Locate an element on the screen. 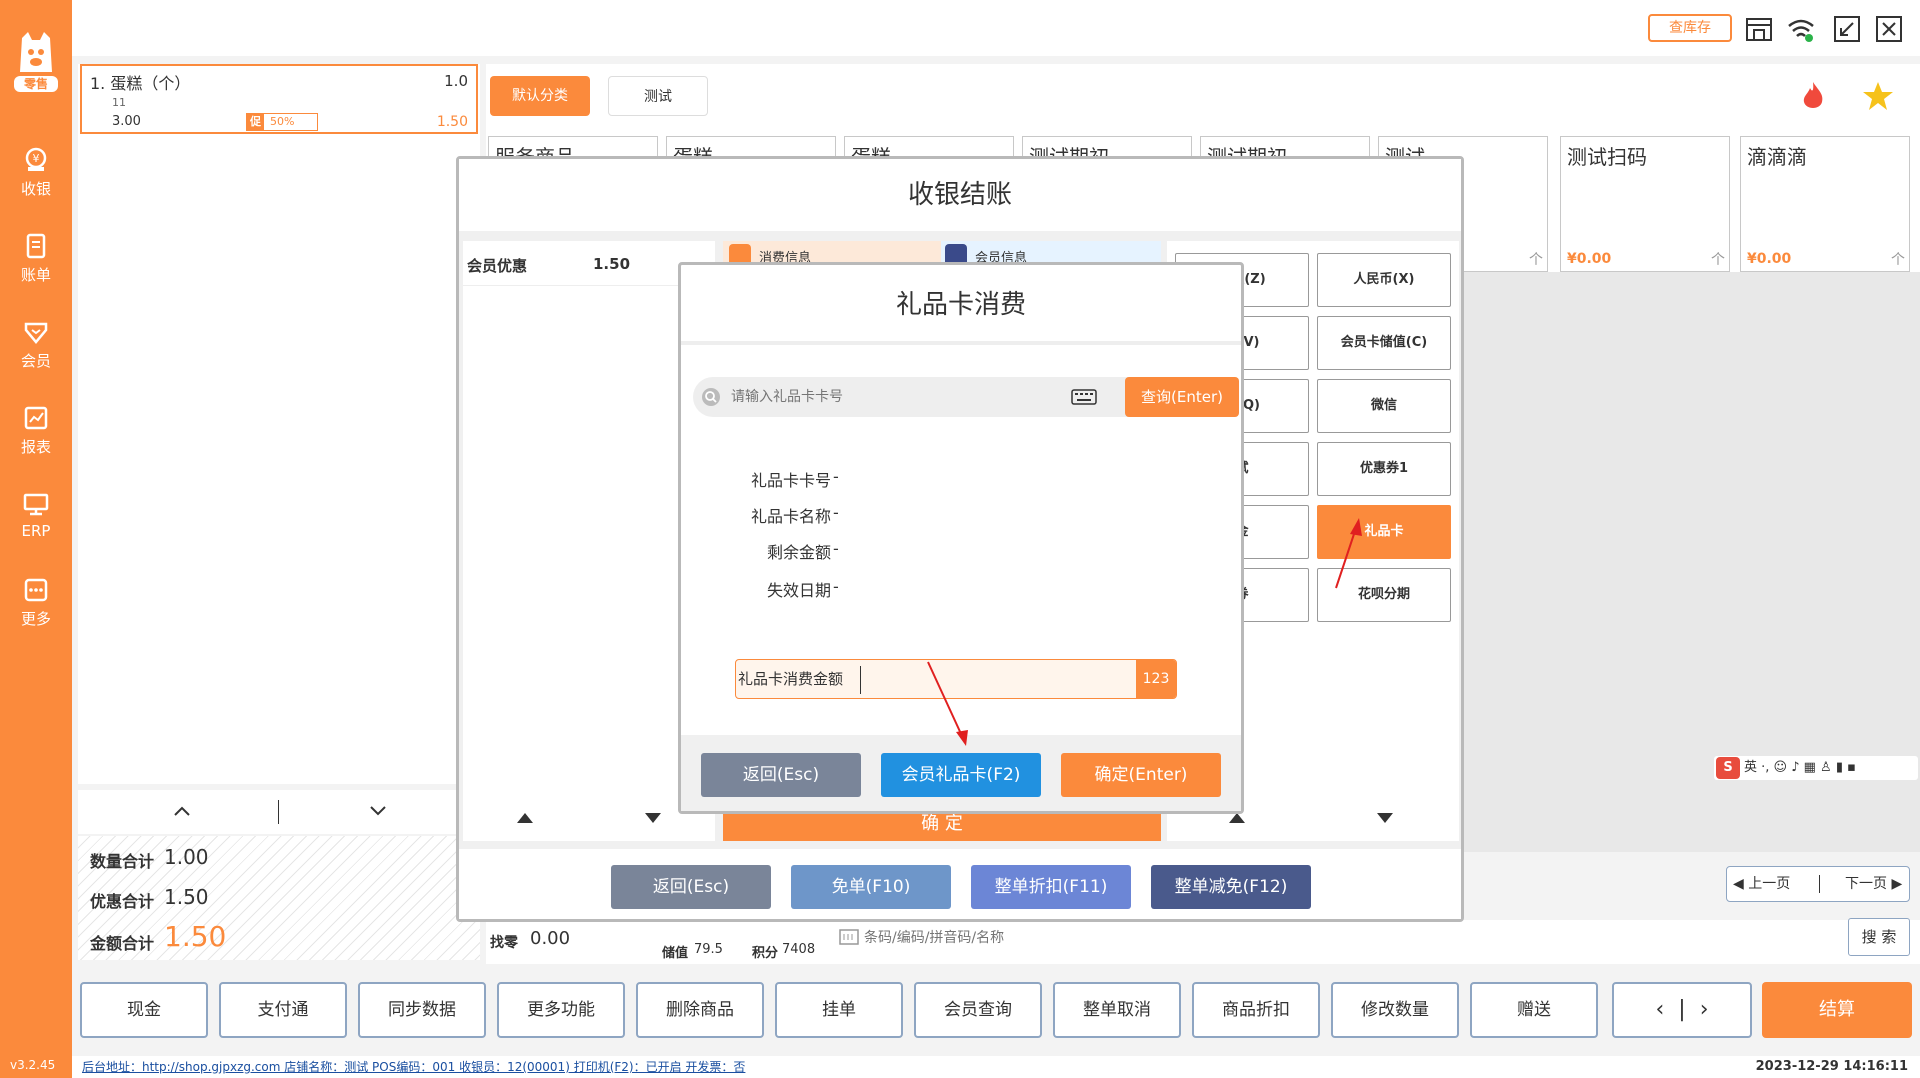 This screenshot has height=1078, width=1920. product-price: ¥0.00 is located at coordinates (1769, 259).